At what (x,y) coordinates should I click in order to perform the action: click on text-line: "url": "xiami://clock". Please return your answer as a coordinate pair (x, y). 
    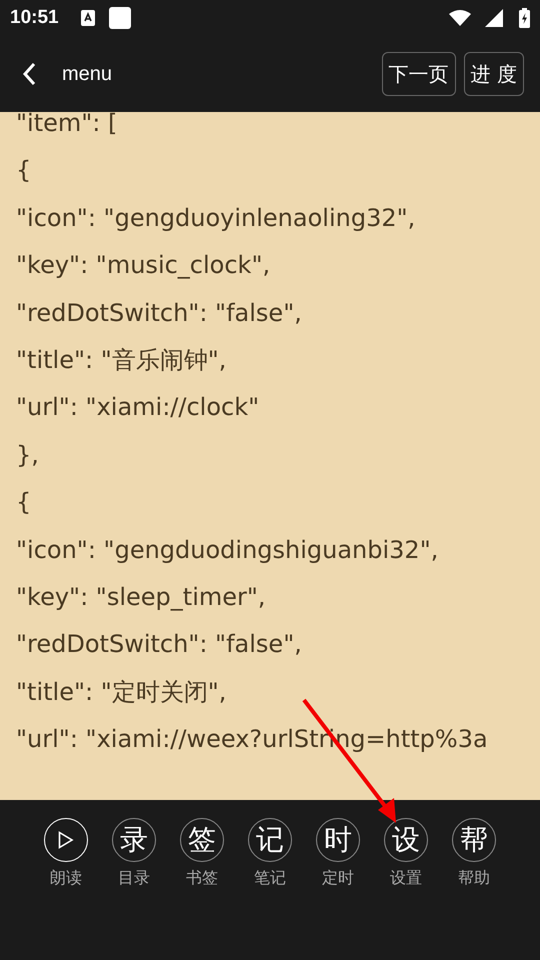
    Looking at the image, I should click on (138, 408).